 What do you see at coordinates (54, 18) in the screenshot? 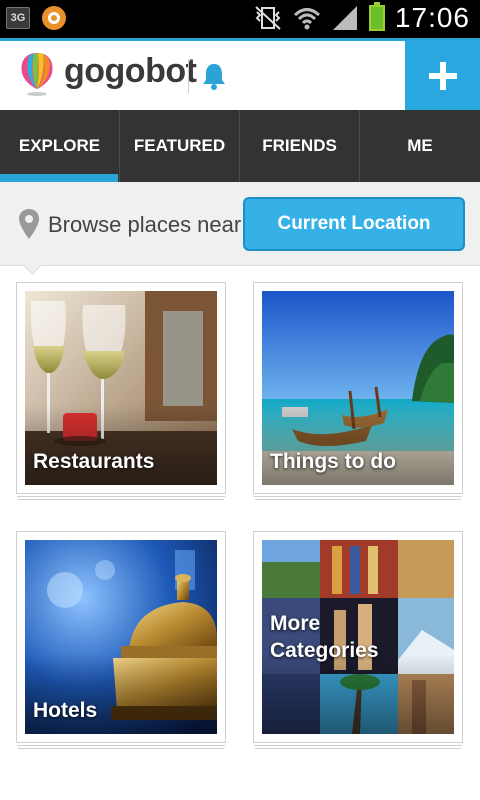
I see `app-notification-icon` at bounding box center [54, 18].